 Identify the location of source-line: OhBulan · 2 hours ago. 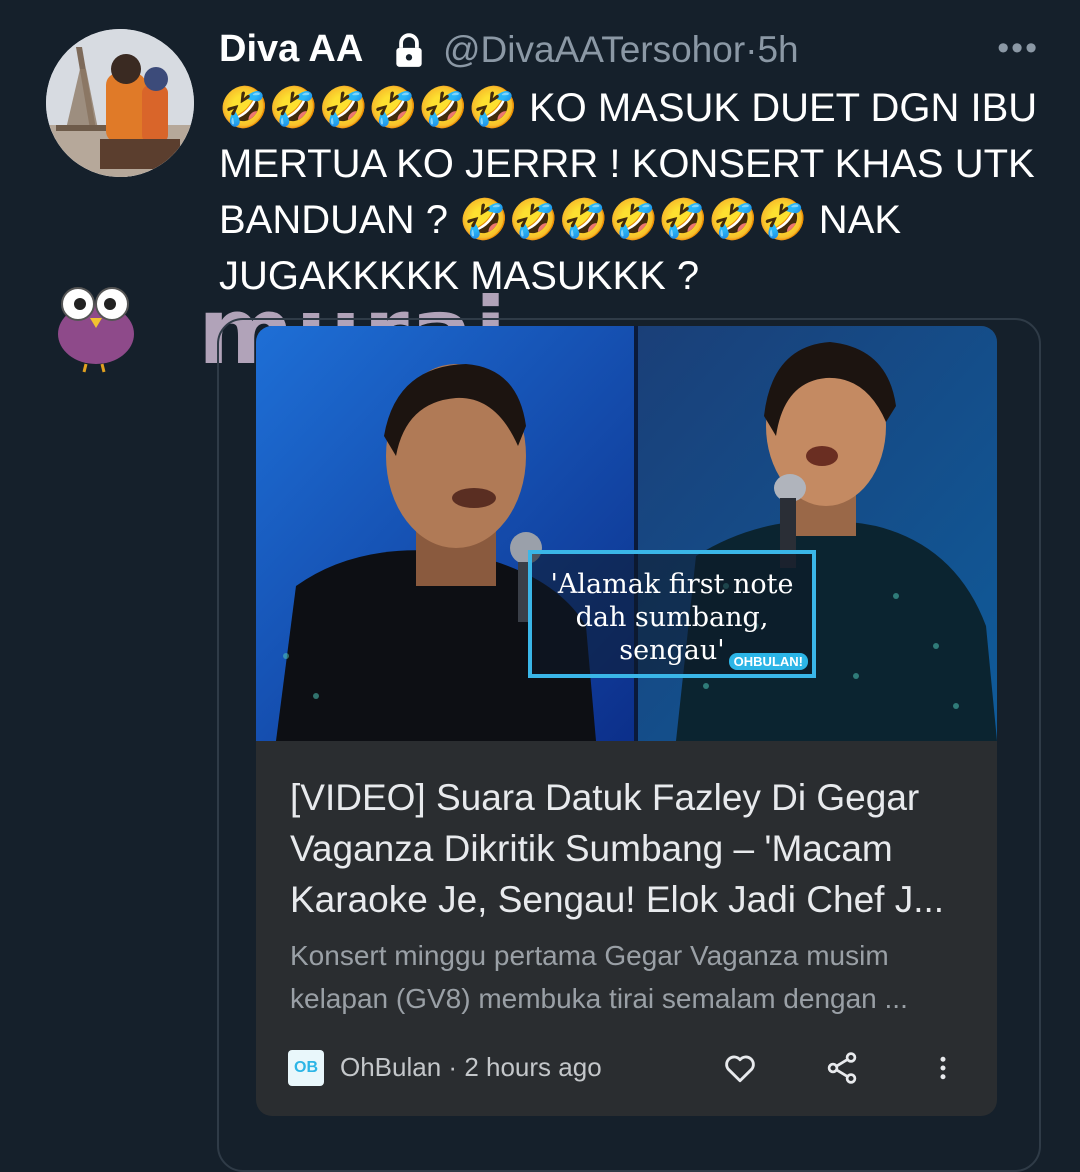
(471, 1067).